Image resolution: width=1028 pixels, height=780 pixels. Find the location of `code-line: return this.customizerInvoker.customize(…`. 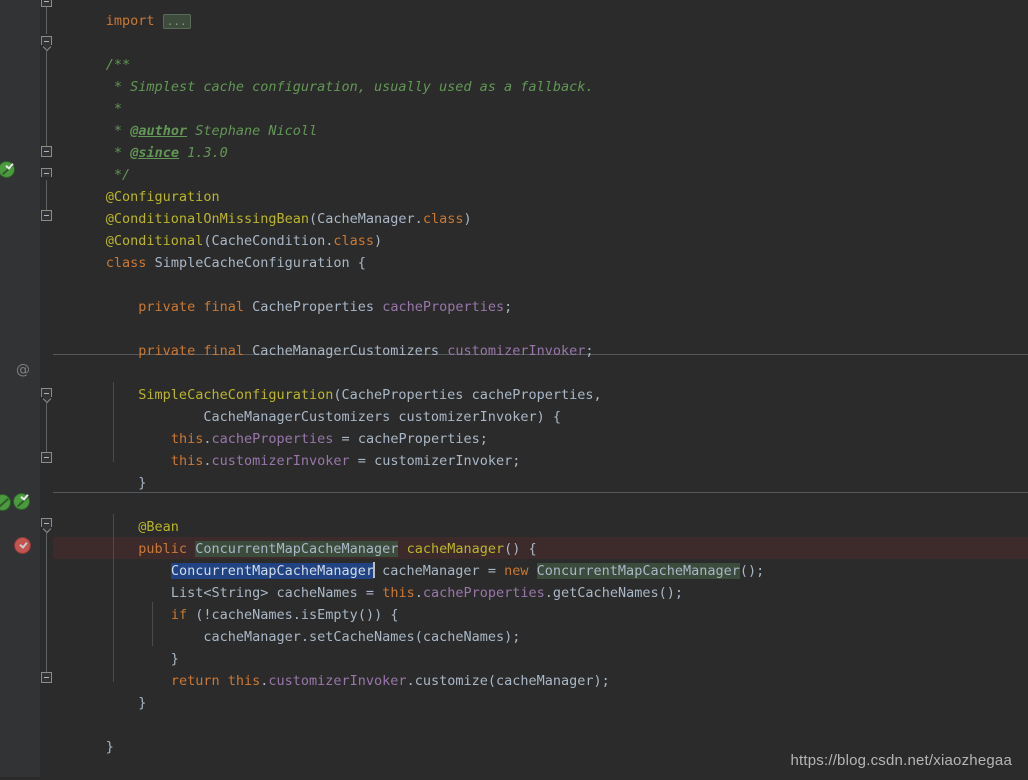

code-line: return this.customizerInvoker.customize(… is located at coordinates (305, 668).